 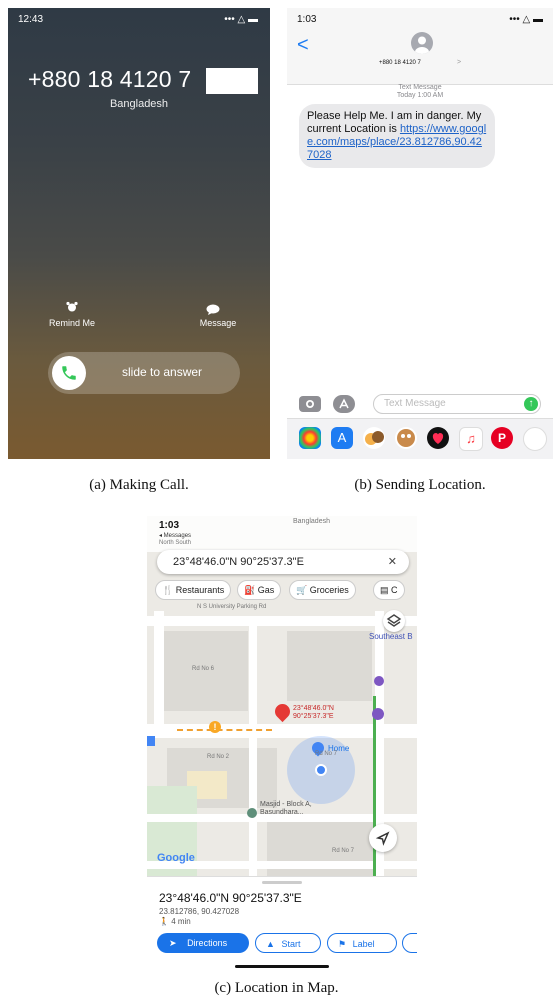 I want to click on message-input: Text Message ↑, so click(x=457, y=404).